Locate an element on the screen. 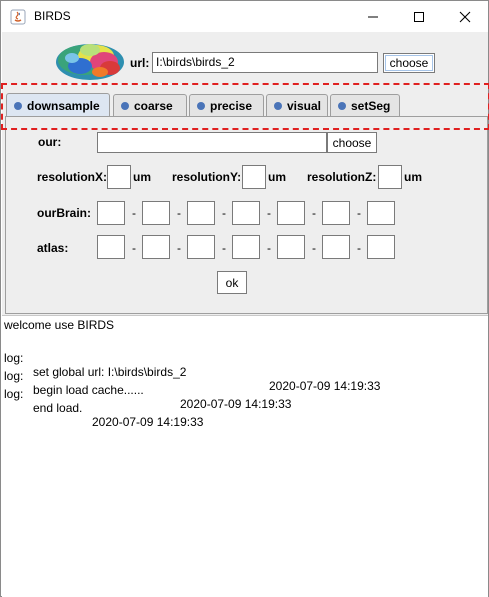 Image resolution: width=489 pixels, height=597 pixels. tab-label: downsample is located at coordinates (63, 105).